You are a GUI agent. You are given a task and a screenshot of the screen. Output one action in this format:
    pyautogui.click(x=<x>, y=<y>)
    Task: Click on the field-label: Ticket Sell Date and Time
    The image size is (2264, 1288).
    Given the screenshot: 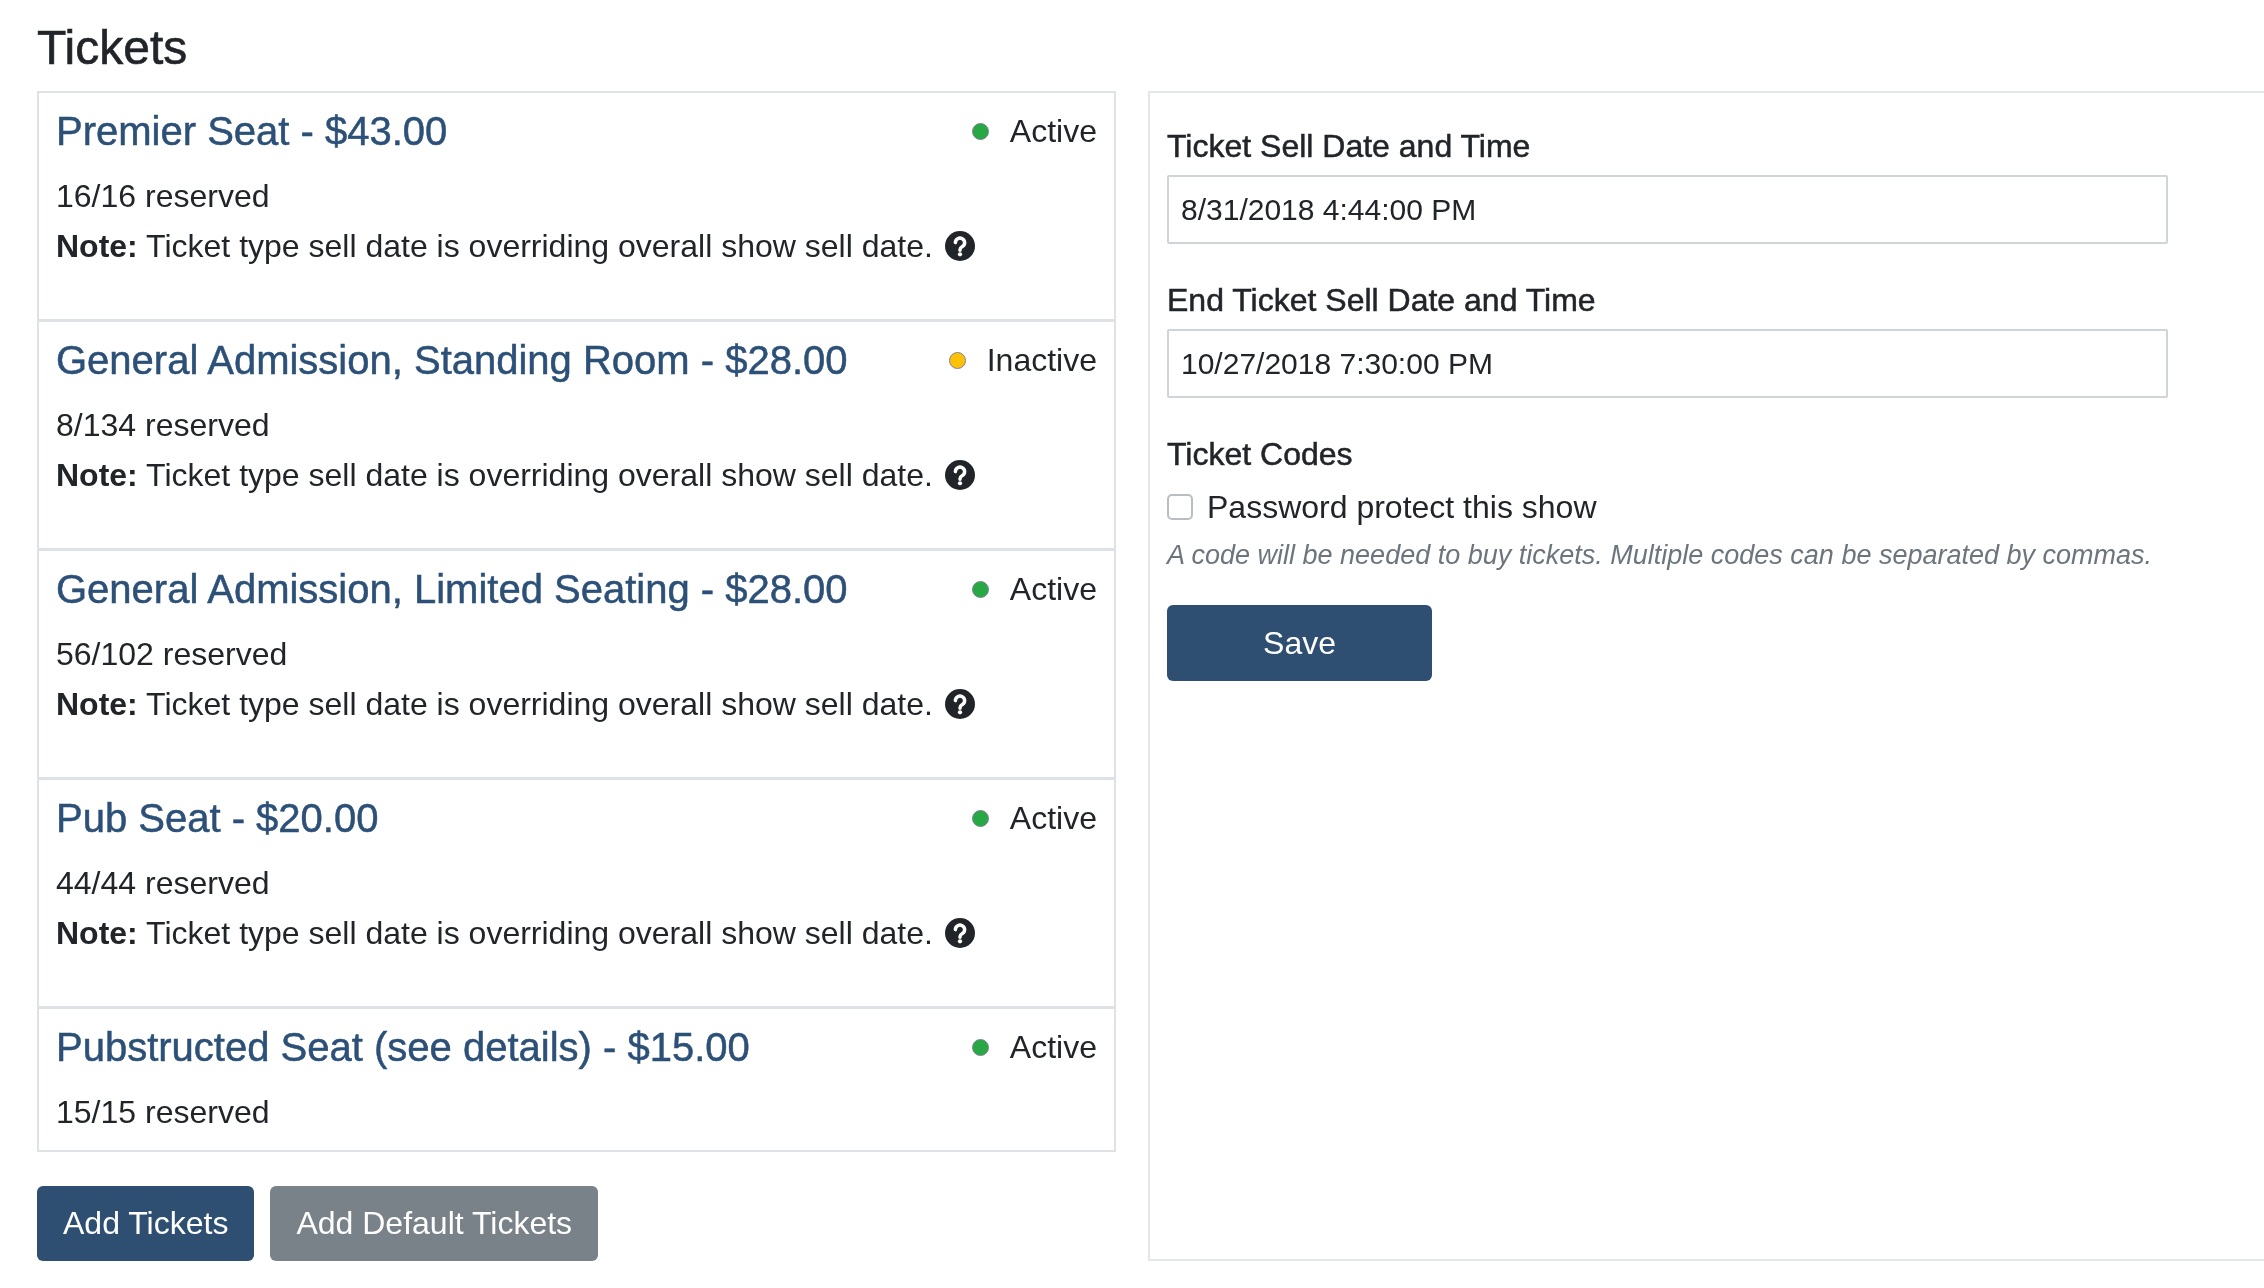 What is the action you would take?
    pyautogui.click(x=1349, y=146)
    